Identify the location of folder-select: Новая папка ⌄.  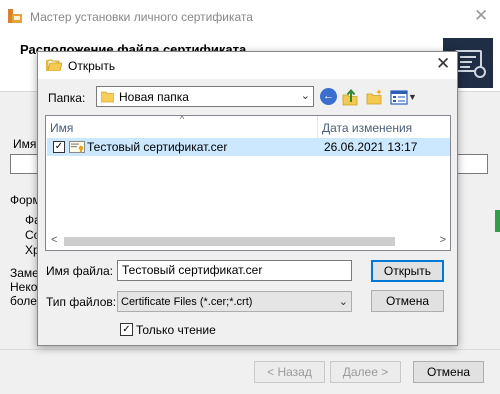
(205, 96).